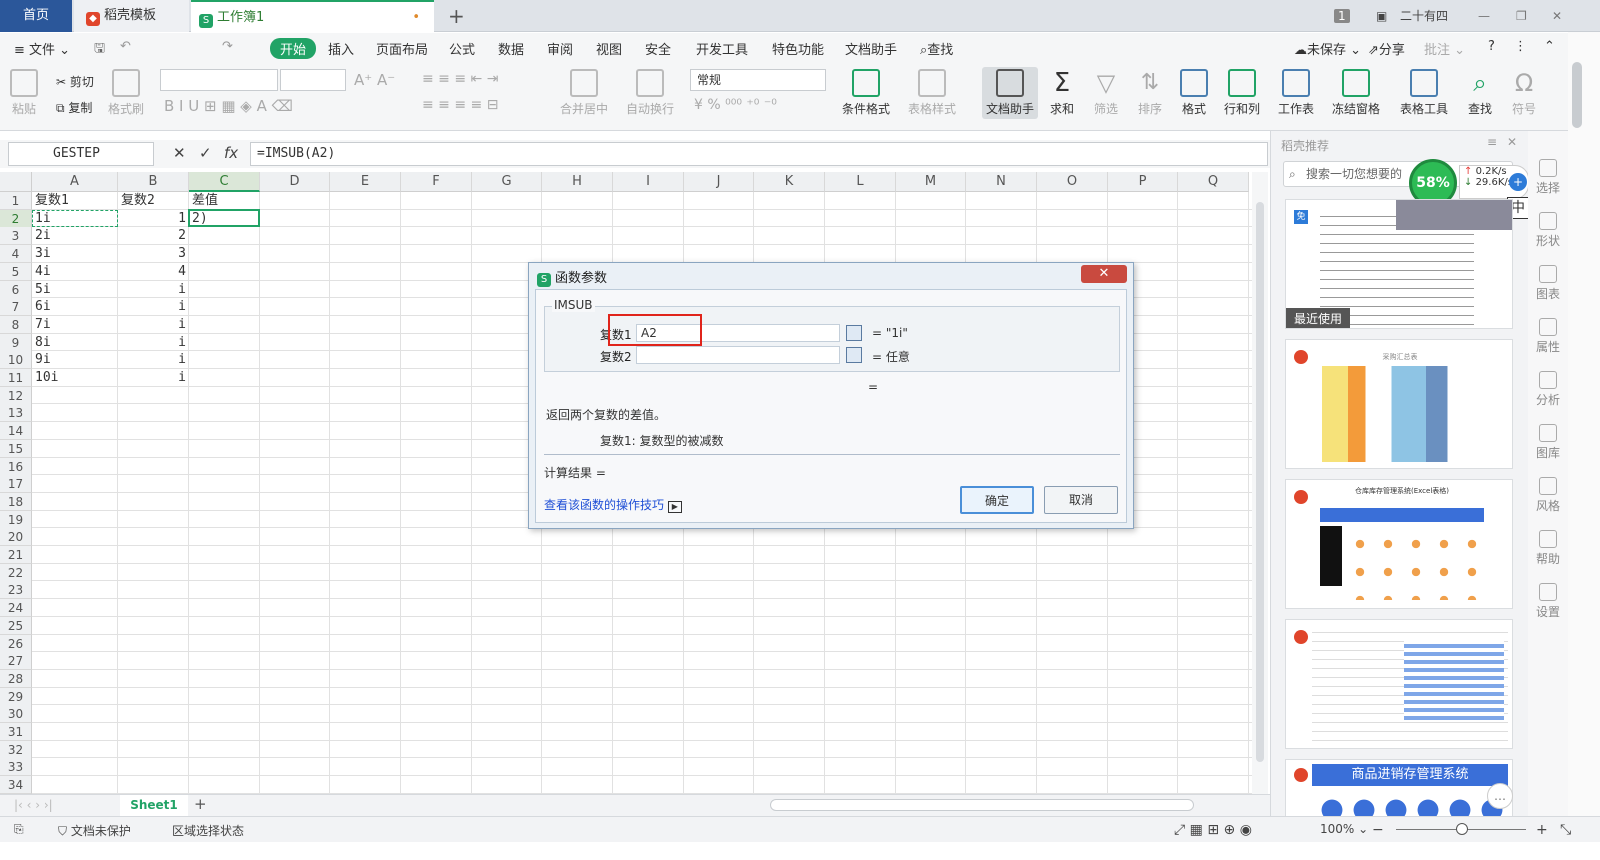 Image resolution: width=1600 pixels, height=860 pixels. Describe the element at coordinates (75, 272) in the screenshot. I see `cell-a5: 4i` at that location.